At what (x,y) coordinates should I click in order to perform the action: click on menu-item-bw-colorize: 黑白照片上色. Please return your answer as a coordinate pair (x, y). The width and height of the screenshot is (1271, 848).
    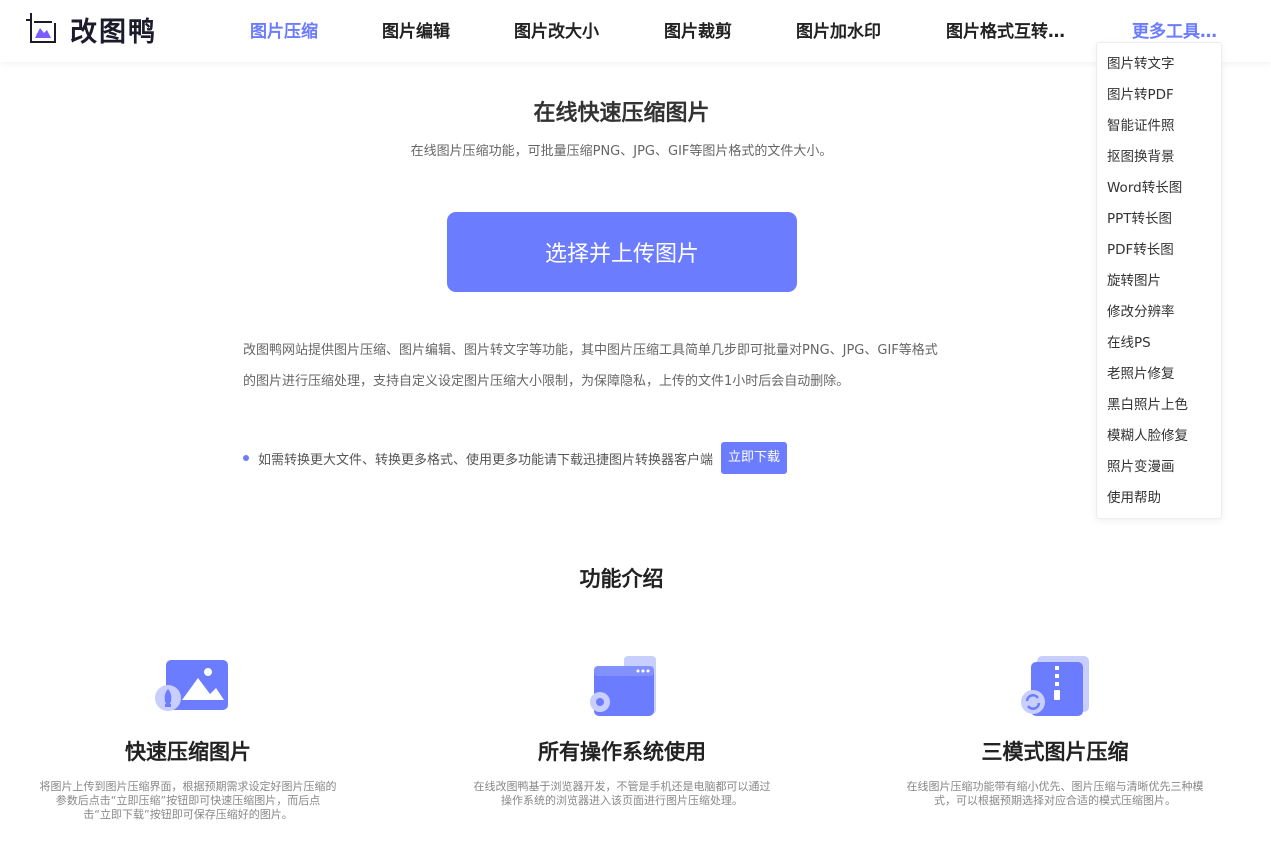
    Looking at the image, I should click on (1159, 405).